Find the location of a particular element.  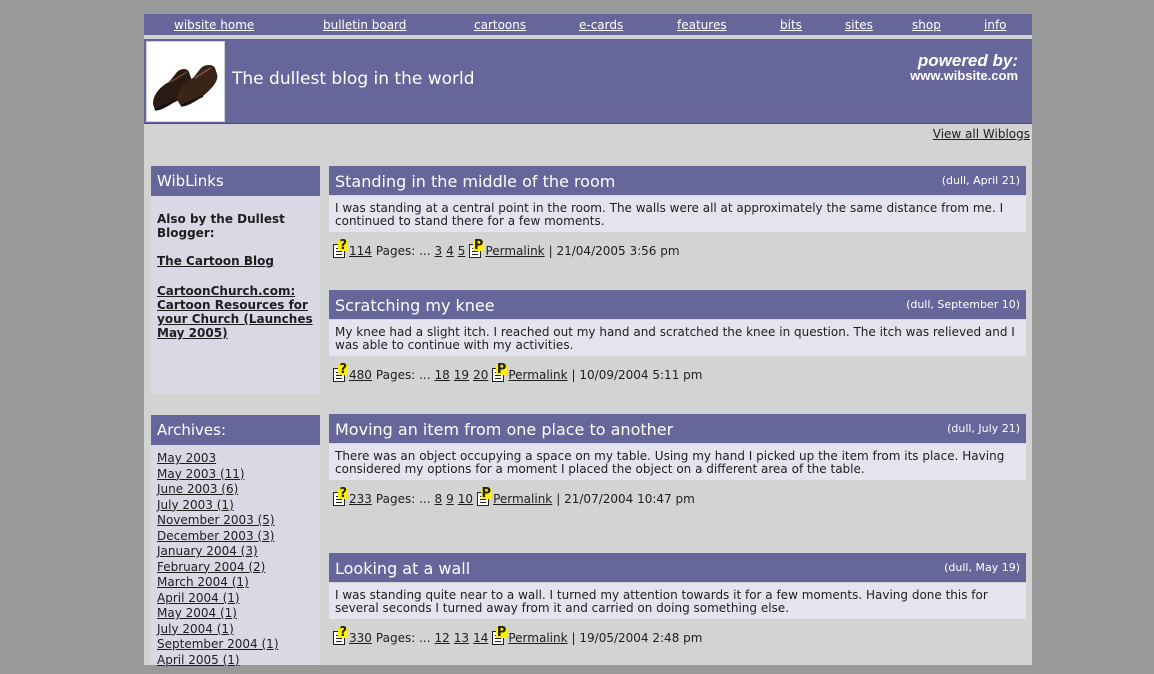

archive-link: December 2003 (3) is located at coordinates (235, 537).